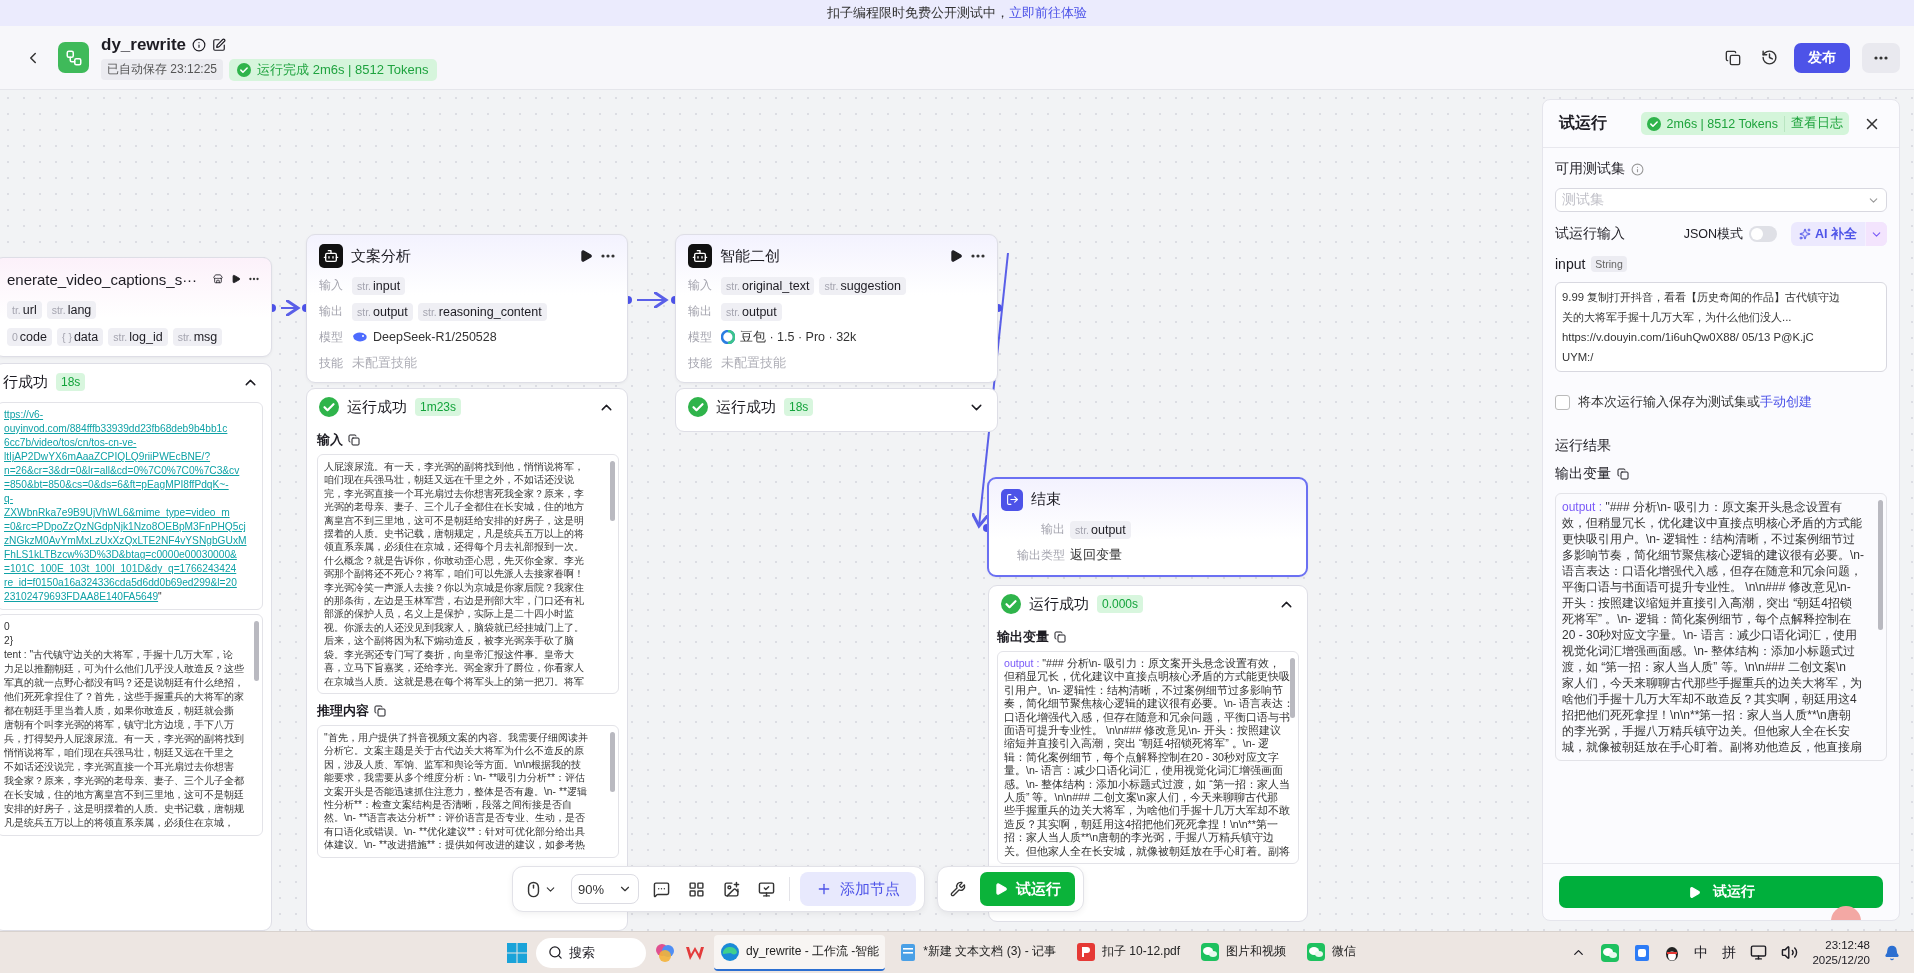  What do you see at coordinates (1096, 556) in the screenshot?
I see `output-type-value: 返回变量` at bounding box center [1096, 556].